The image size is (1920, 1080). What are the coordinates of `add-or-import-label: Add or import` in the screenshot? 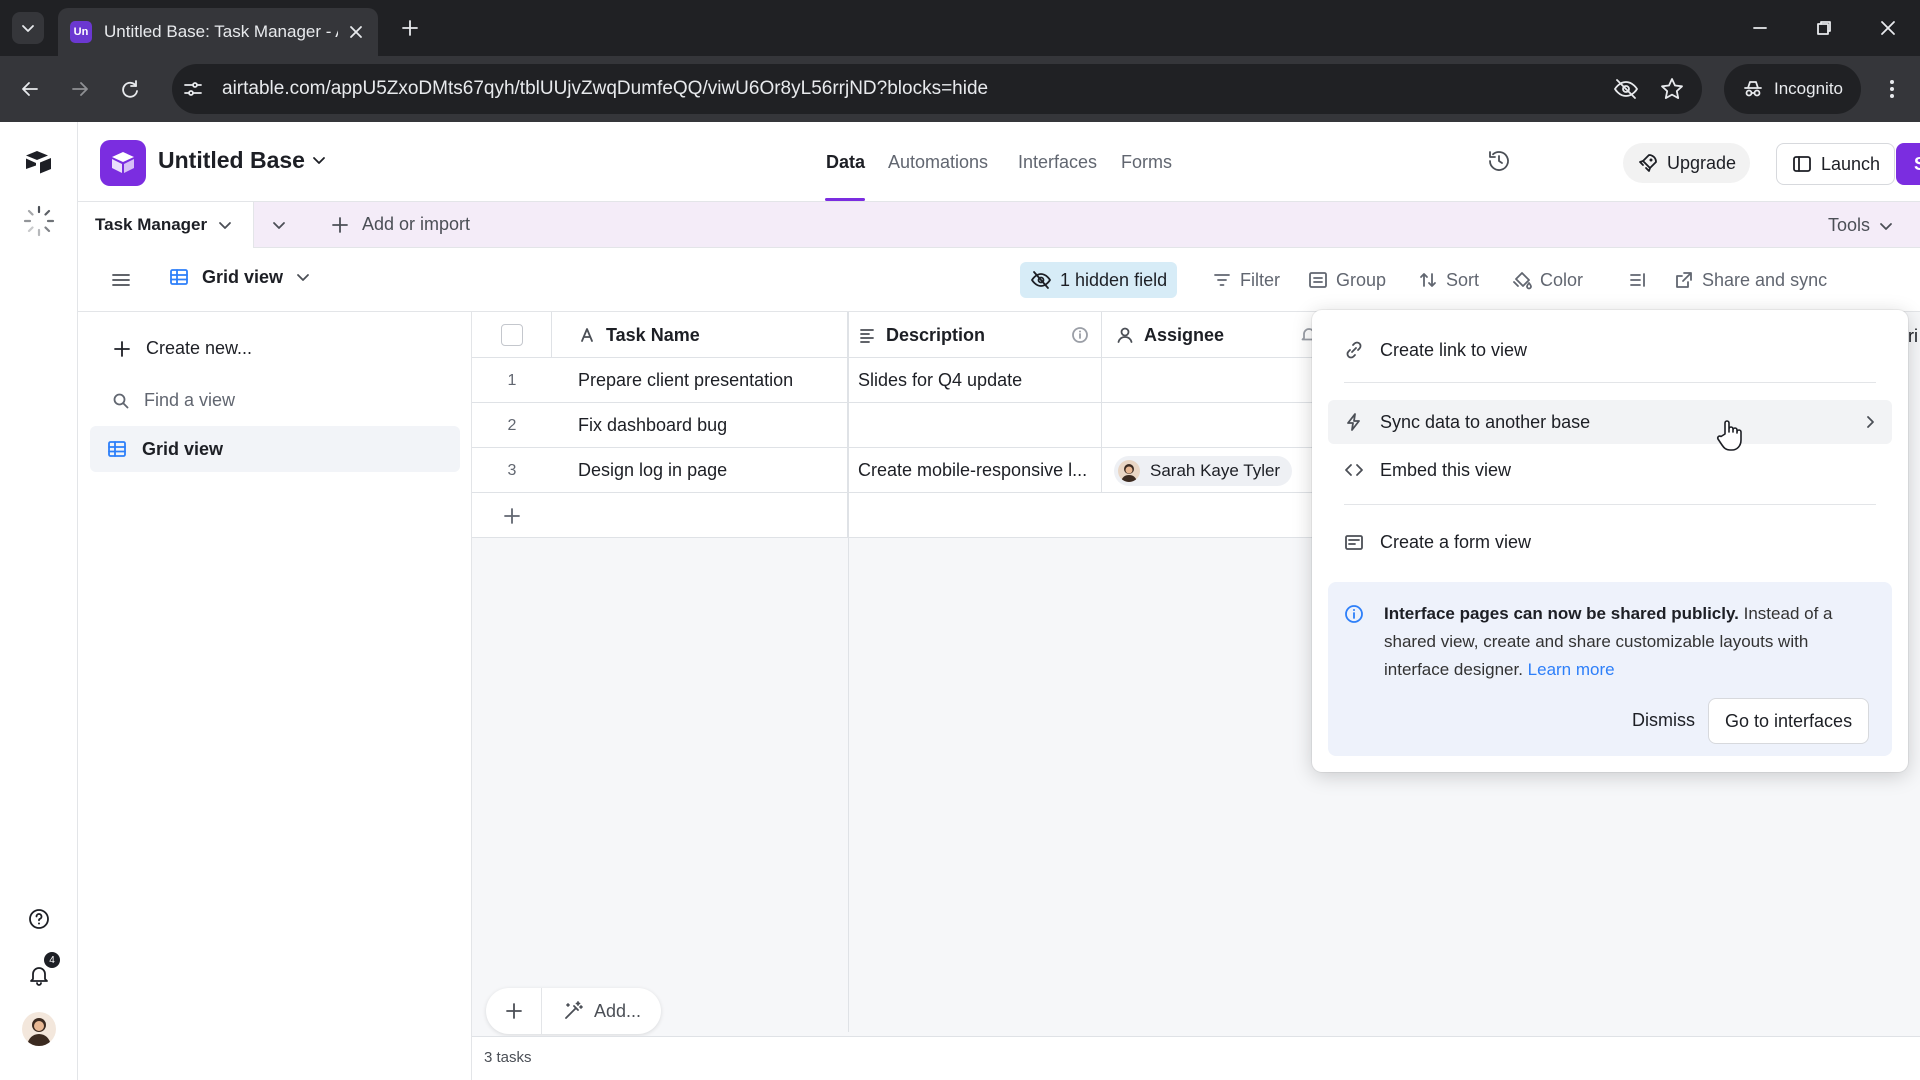 It's located at (416, 224).